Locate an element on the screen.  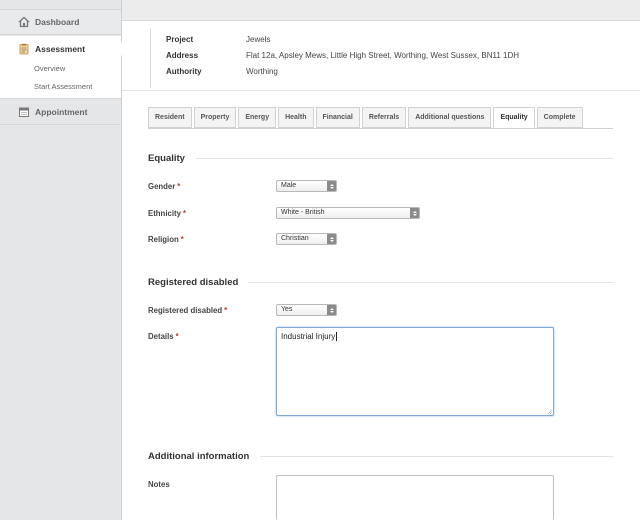
tab-additional-questions: Additional questions is located at coordinates (450, 117).